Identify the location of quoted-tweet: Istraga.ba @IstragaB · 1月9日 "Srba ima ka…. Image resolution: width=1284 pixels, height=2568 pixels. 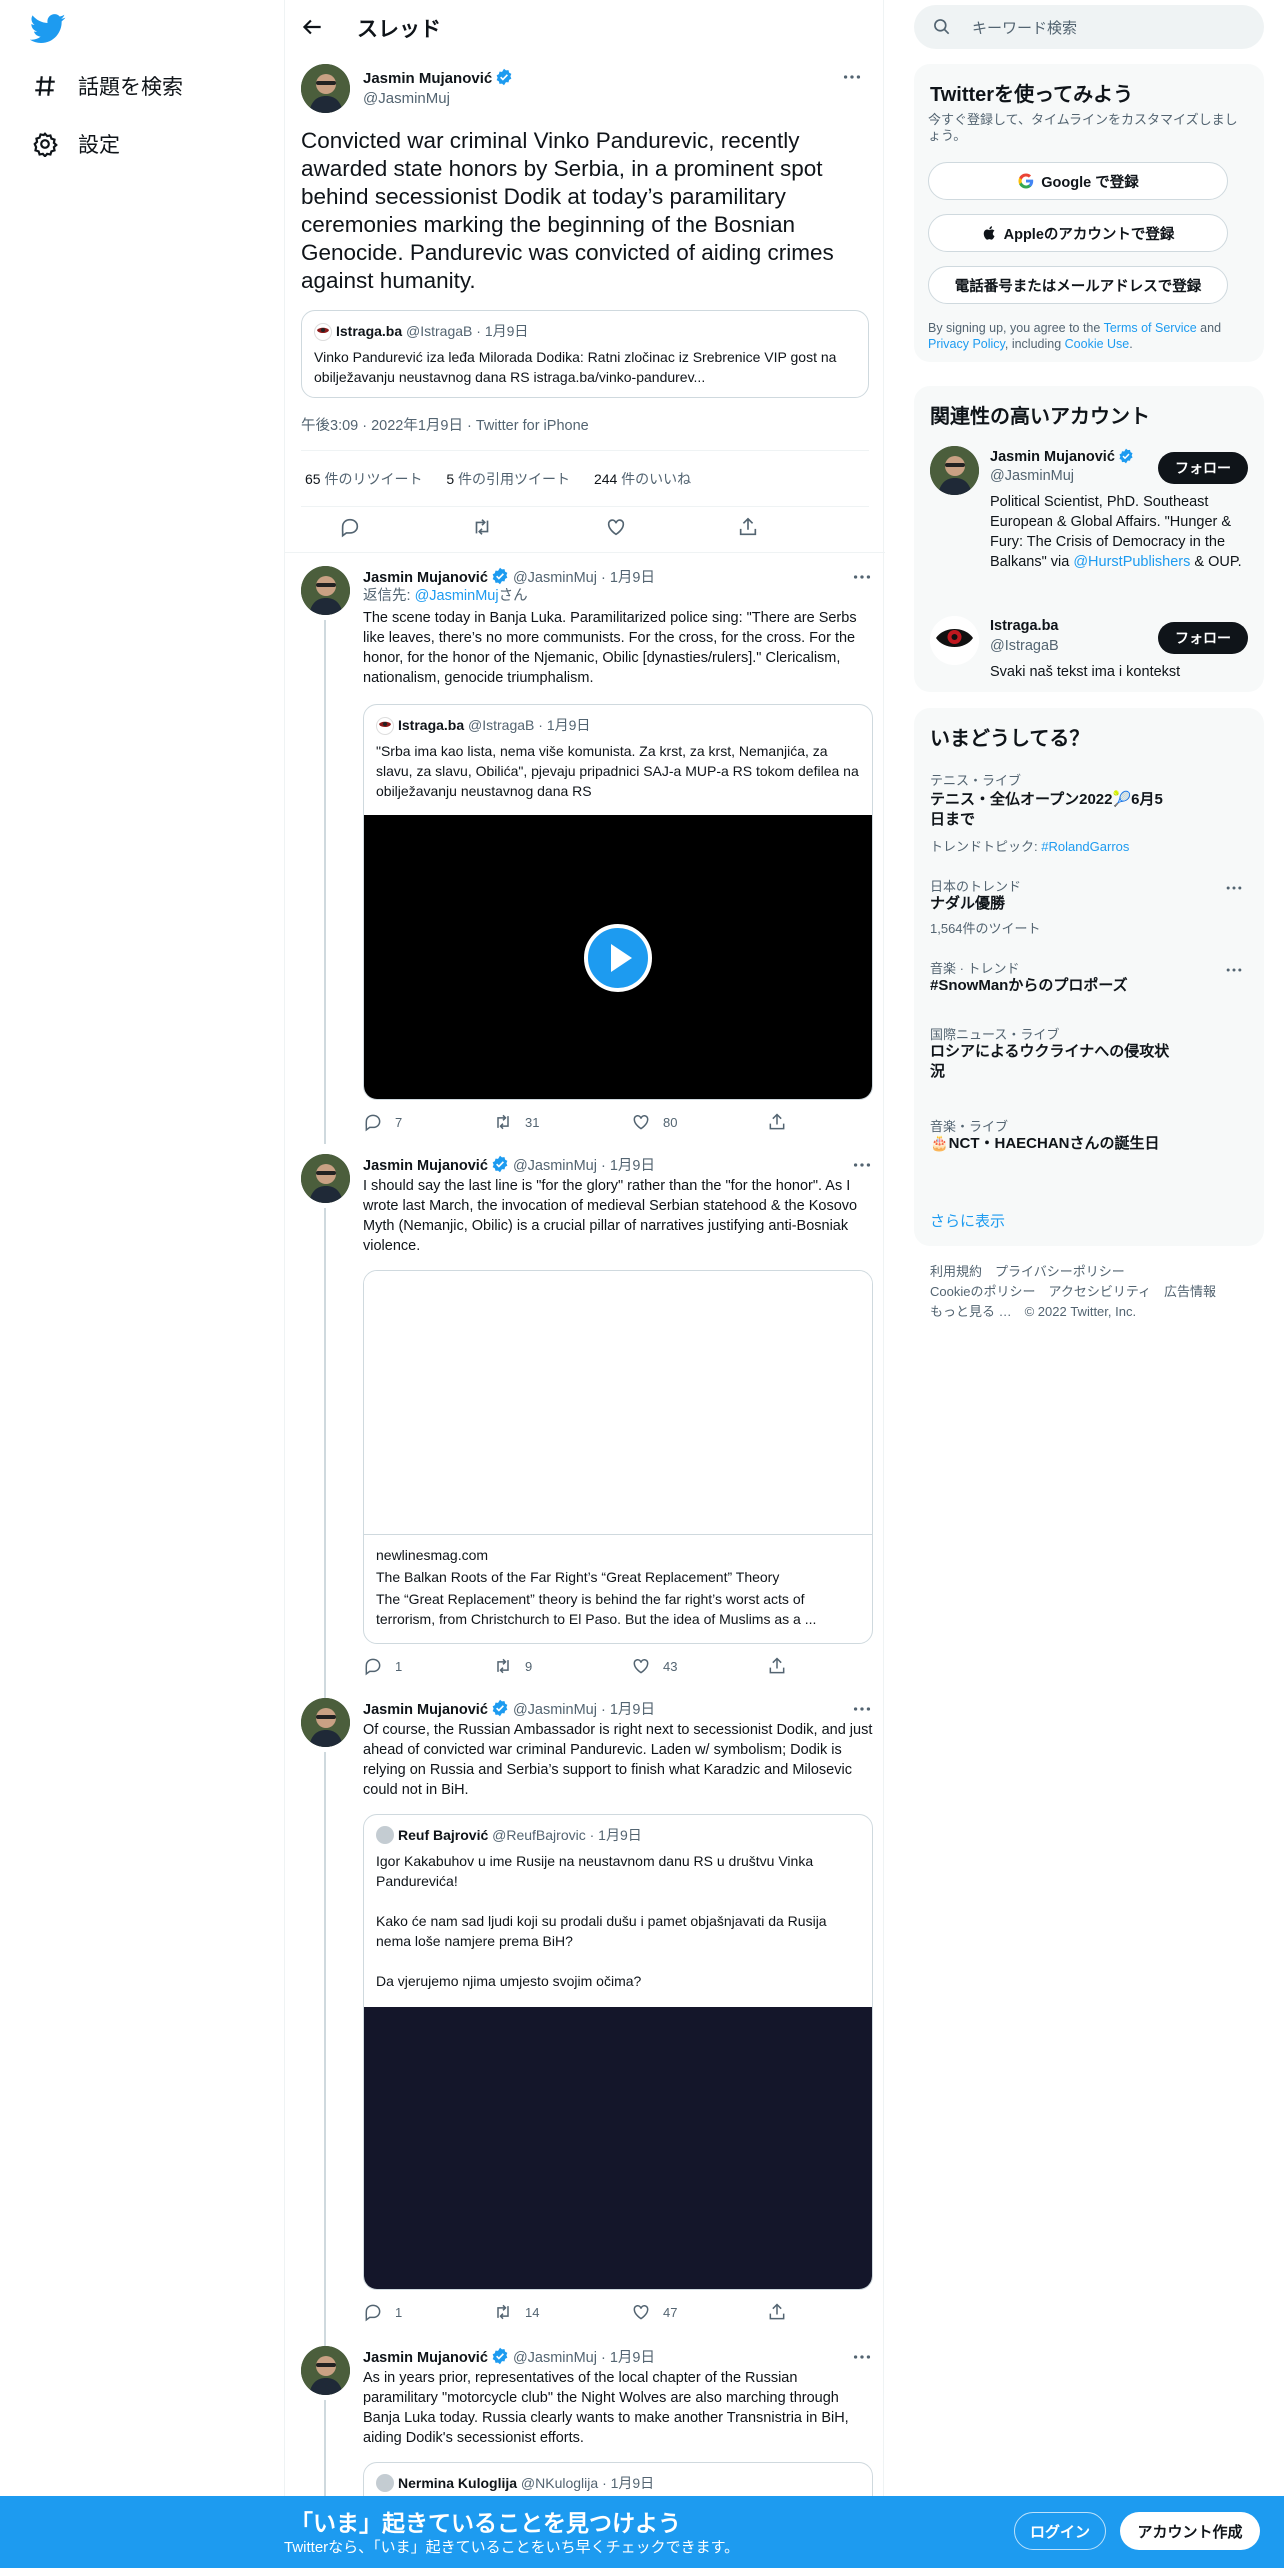
(618, 902).